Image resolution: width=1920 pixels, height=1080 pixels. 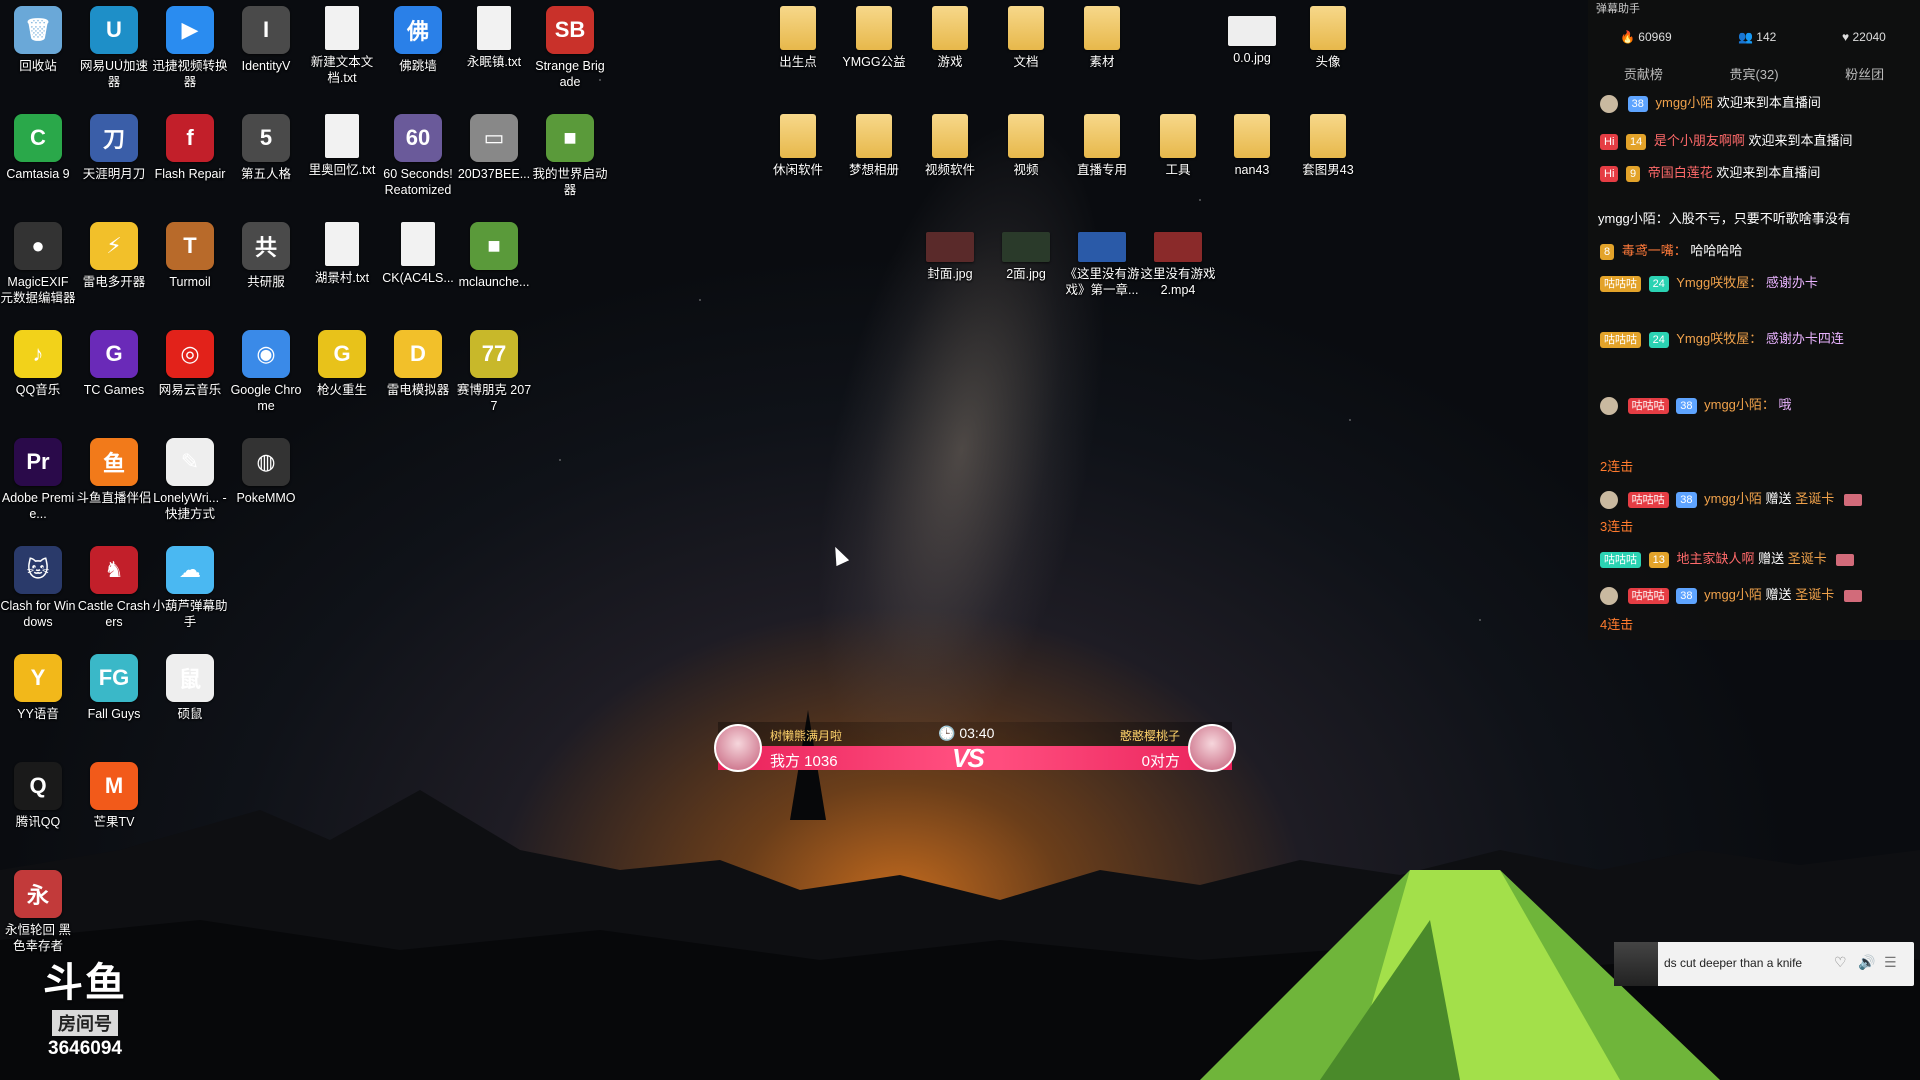 I want to click on folder-icon: 游戏, so click(x=950, y=56).